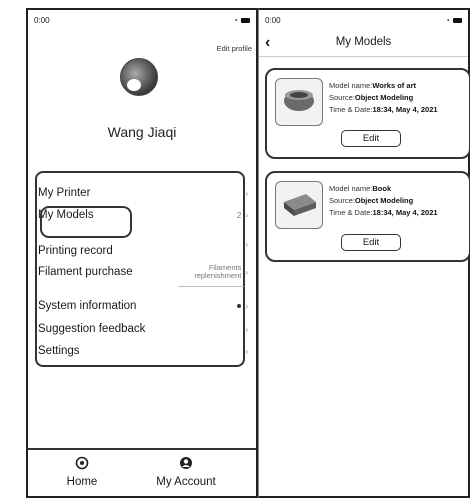 This screenshot has height=502, width=470. What do you see at coordinates (142, 472) in the screenshot?
I see `tab-bar: Home My Account` at bounding box center [142, 472].